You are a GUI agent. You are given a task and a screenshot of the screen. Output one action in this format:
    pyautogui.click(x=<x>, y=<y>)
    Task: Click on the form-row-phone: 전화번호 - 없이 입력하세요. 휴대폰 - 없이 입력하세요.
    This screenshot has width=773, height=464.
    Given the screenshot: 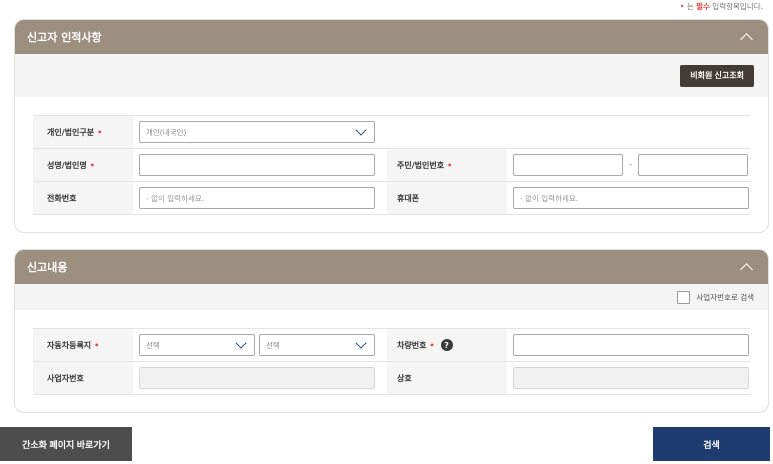 What is the action you would take?
    pyautogui.click(x=391, y=198)
    